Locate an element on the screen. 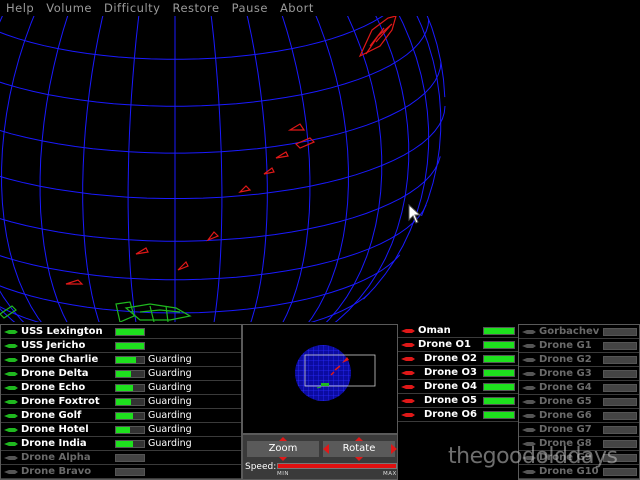  rotate-up-arrow-icon is located at coordinates (359, 439).